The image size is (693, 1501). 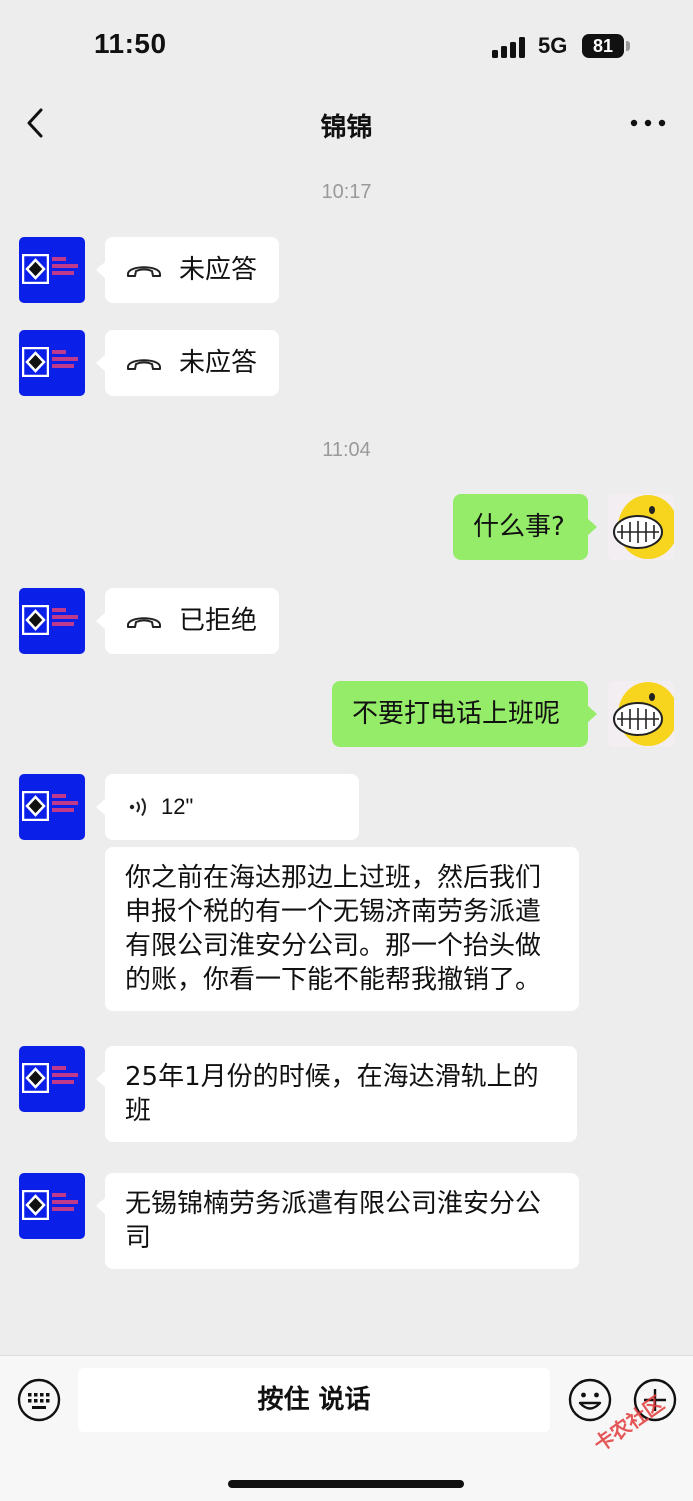 What do you see at coordinates (346, 47) in the screenshot?
I see `status-bar: 11:50 5G 81` at bounding box center [346, 47].